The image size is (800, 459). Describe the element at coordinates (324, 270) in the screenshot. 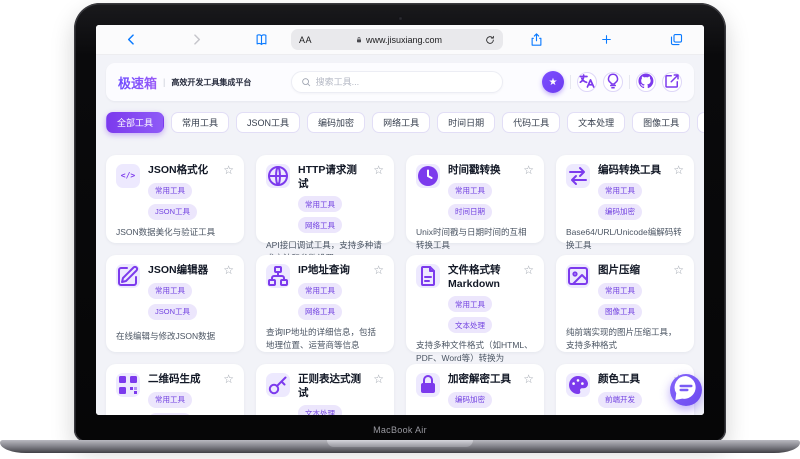

I see `tool-title: IP地址查询` at that location.